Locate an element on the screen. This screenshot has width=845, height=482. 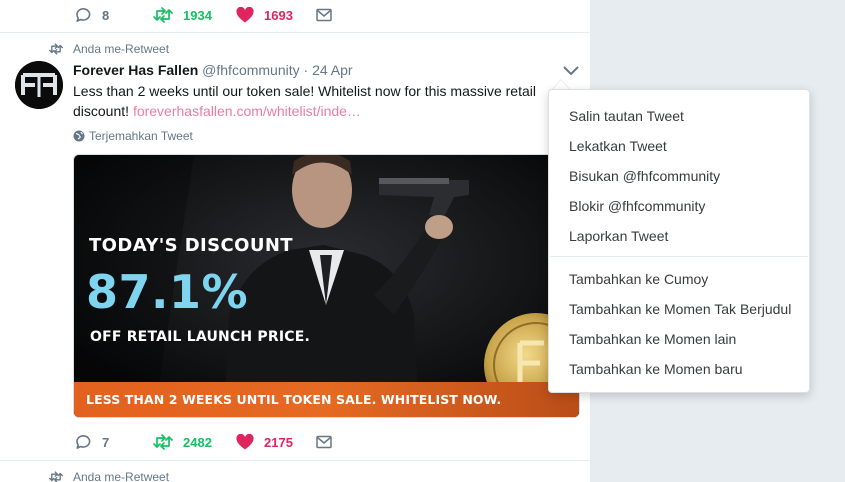
more-options-button is located at coordinates (571, 71).